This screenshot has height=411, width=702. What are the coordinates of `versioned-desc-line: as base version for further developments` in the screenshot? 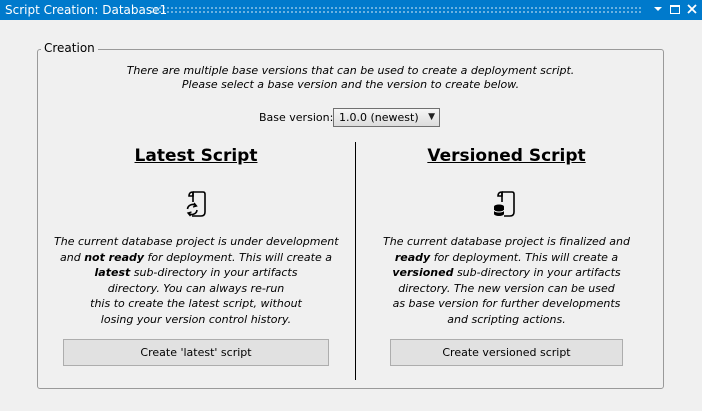 It's located at (506, 303).